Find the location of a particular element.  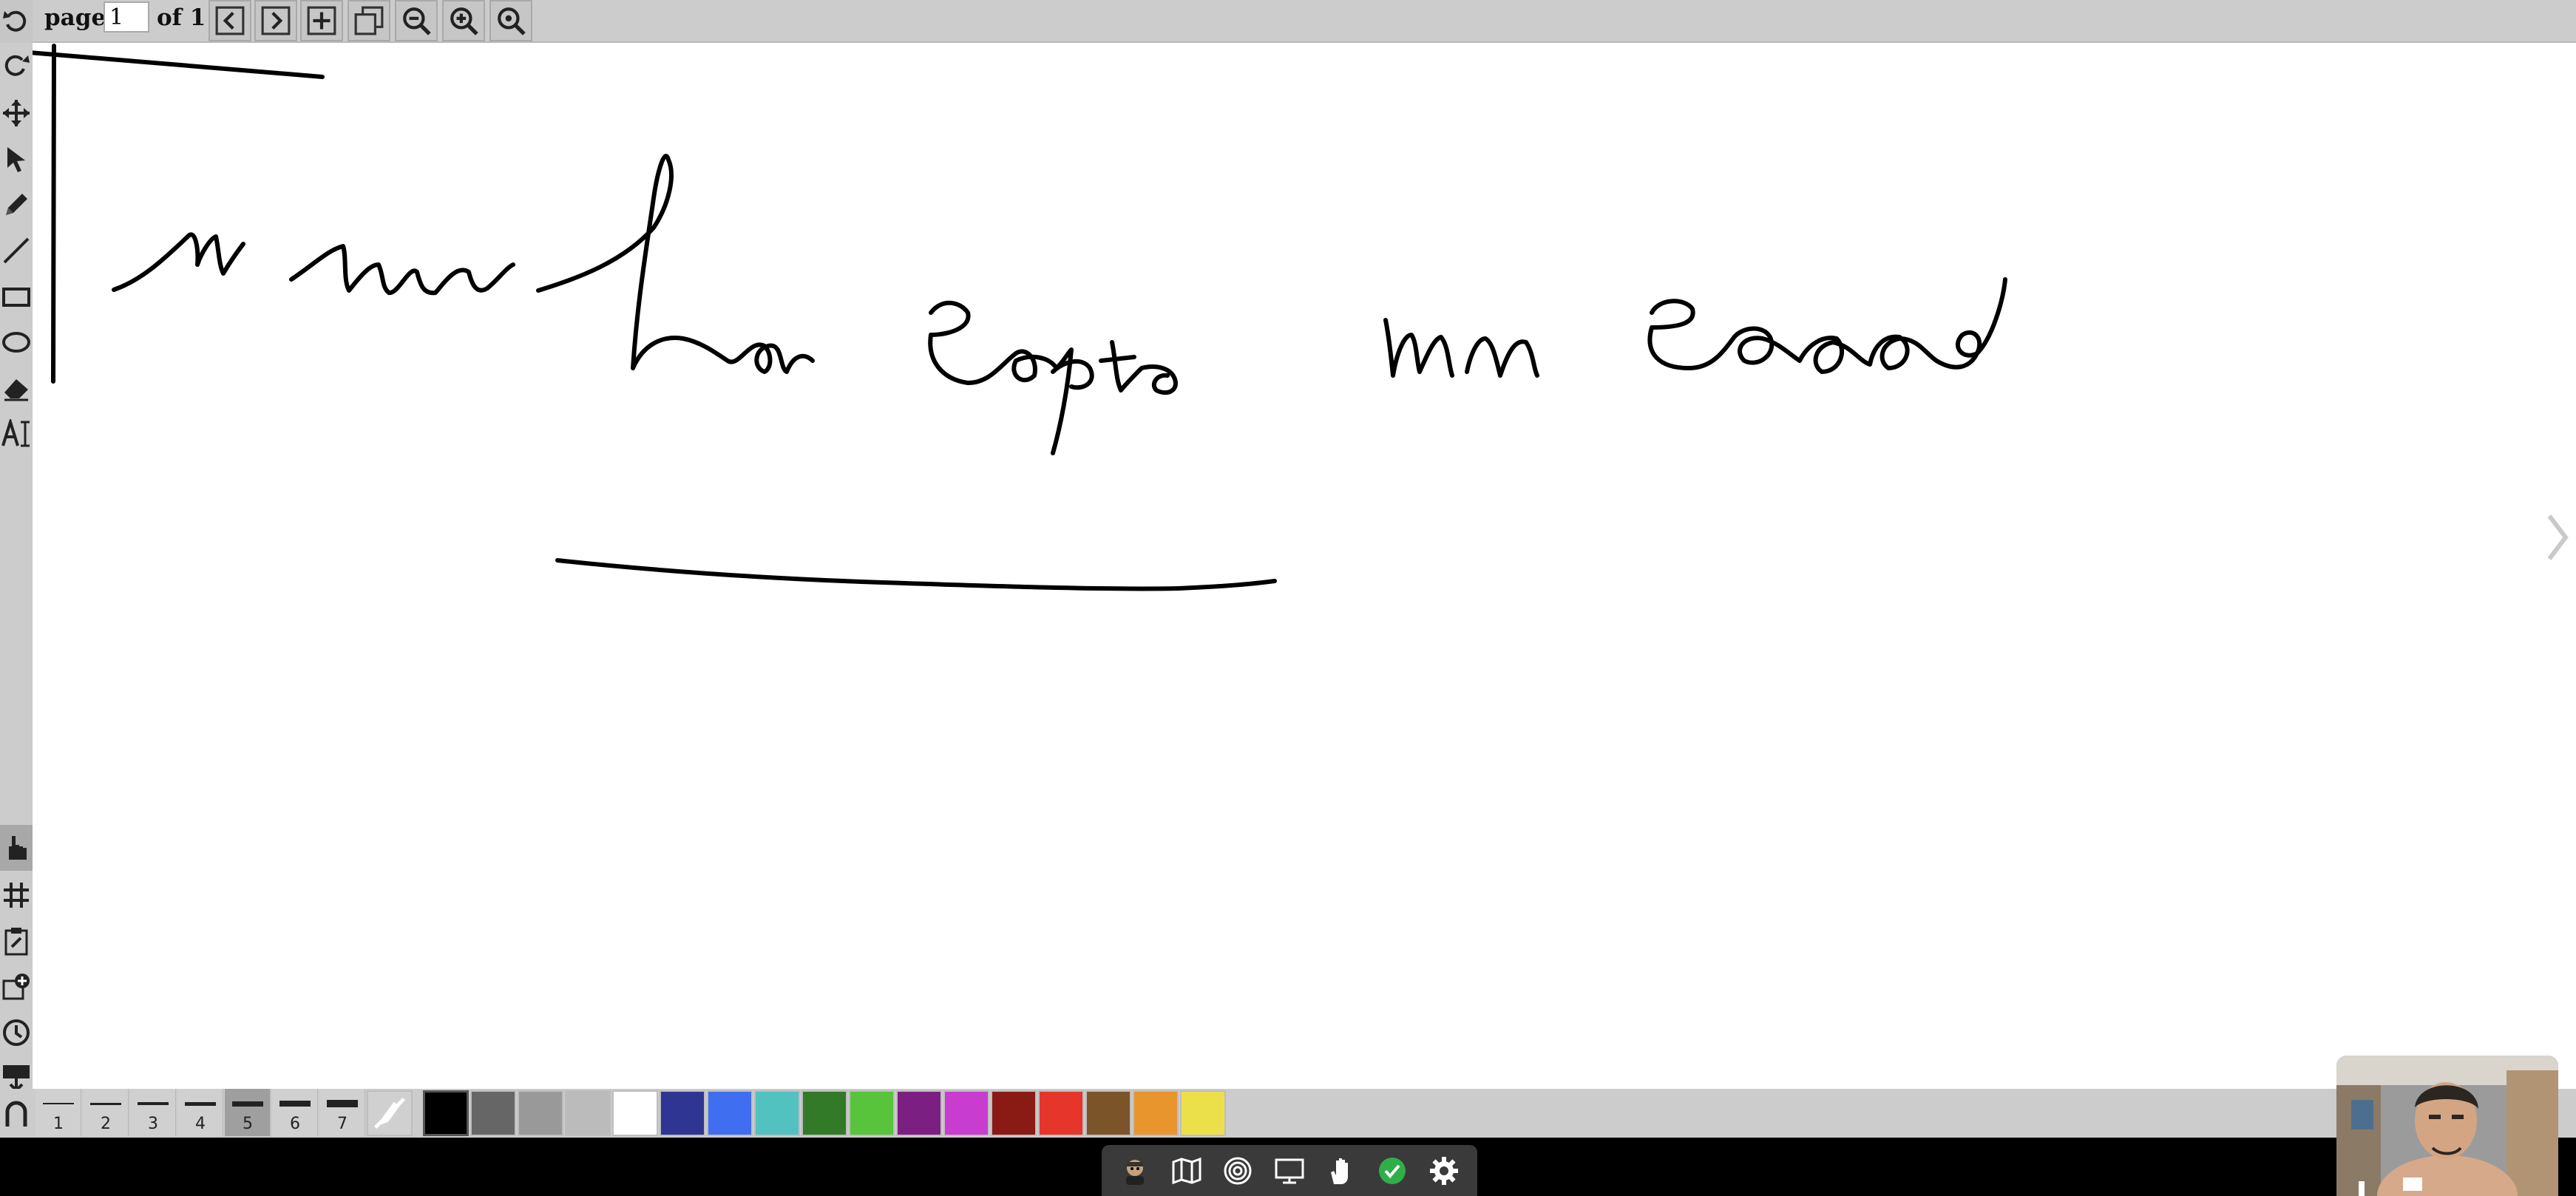

stroke-underline is located at coordinates (916, 574).